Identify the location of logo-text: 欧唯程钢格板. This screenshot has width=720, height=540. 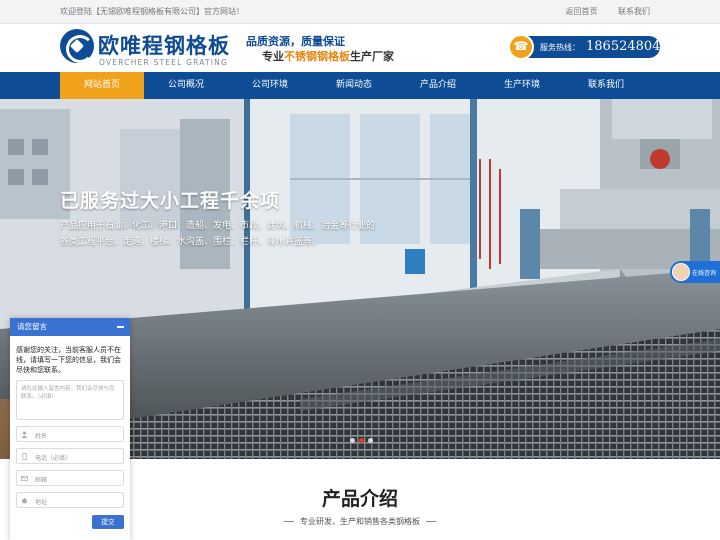
(164, 45).